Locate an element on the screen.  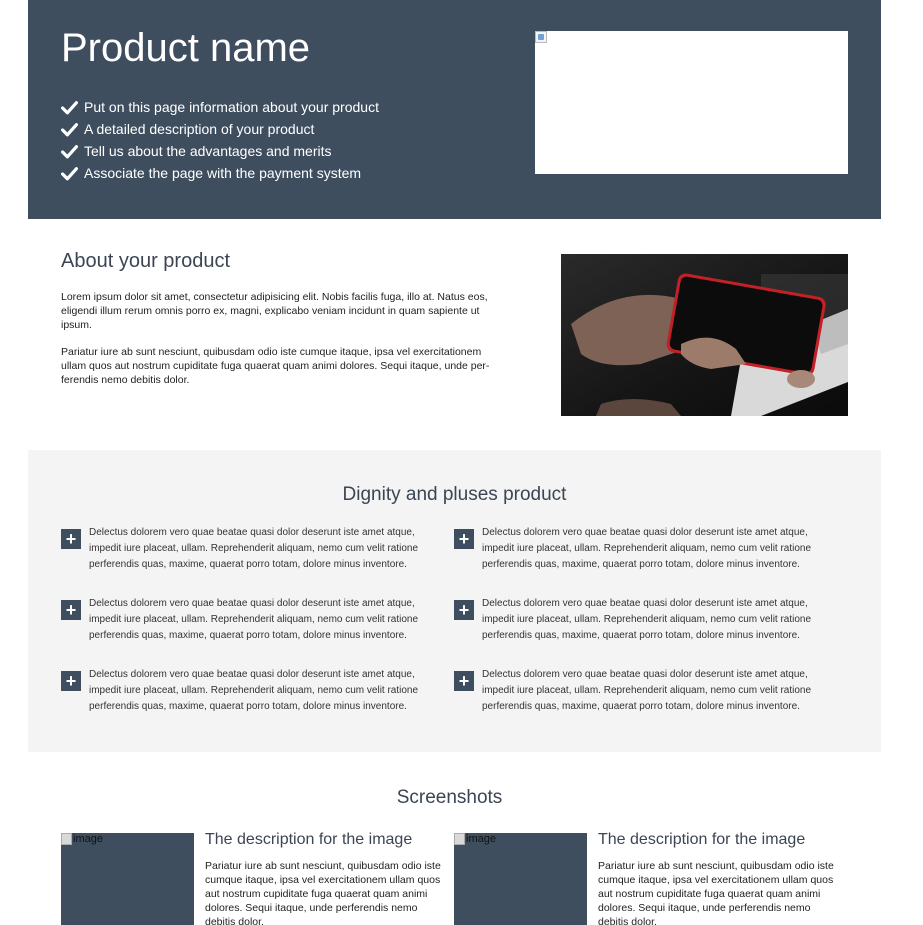
product-photo is located at coordinates (704, 335).